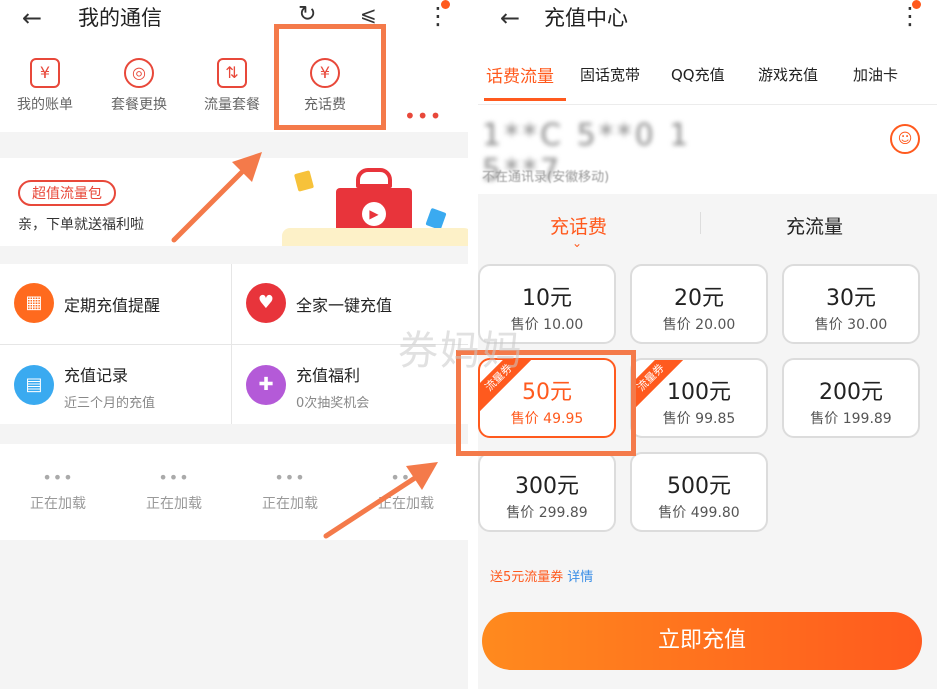 Image resolution: width=937 pixels, height=689 pixels. What do you see at coordinates (461, 351) in the screenshot?
I see `watermark: 券妈妈` at bounding box center [461, 351].